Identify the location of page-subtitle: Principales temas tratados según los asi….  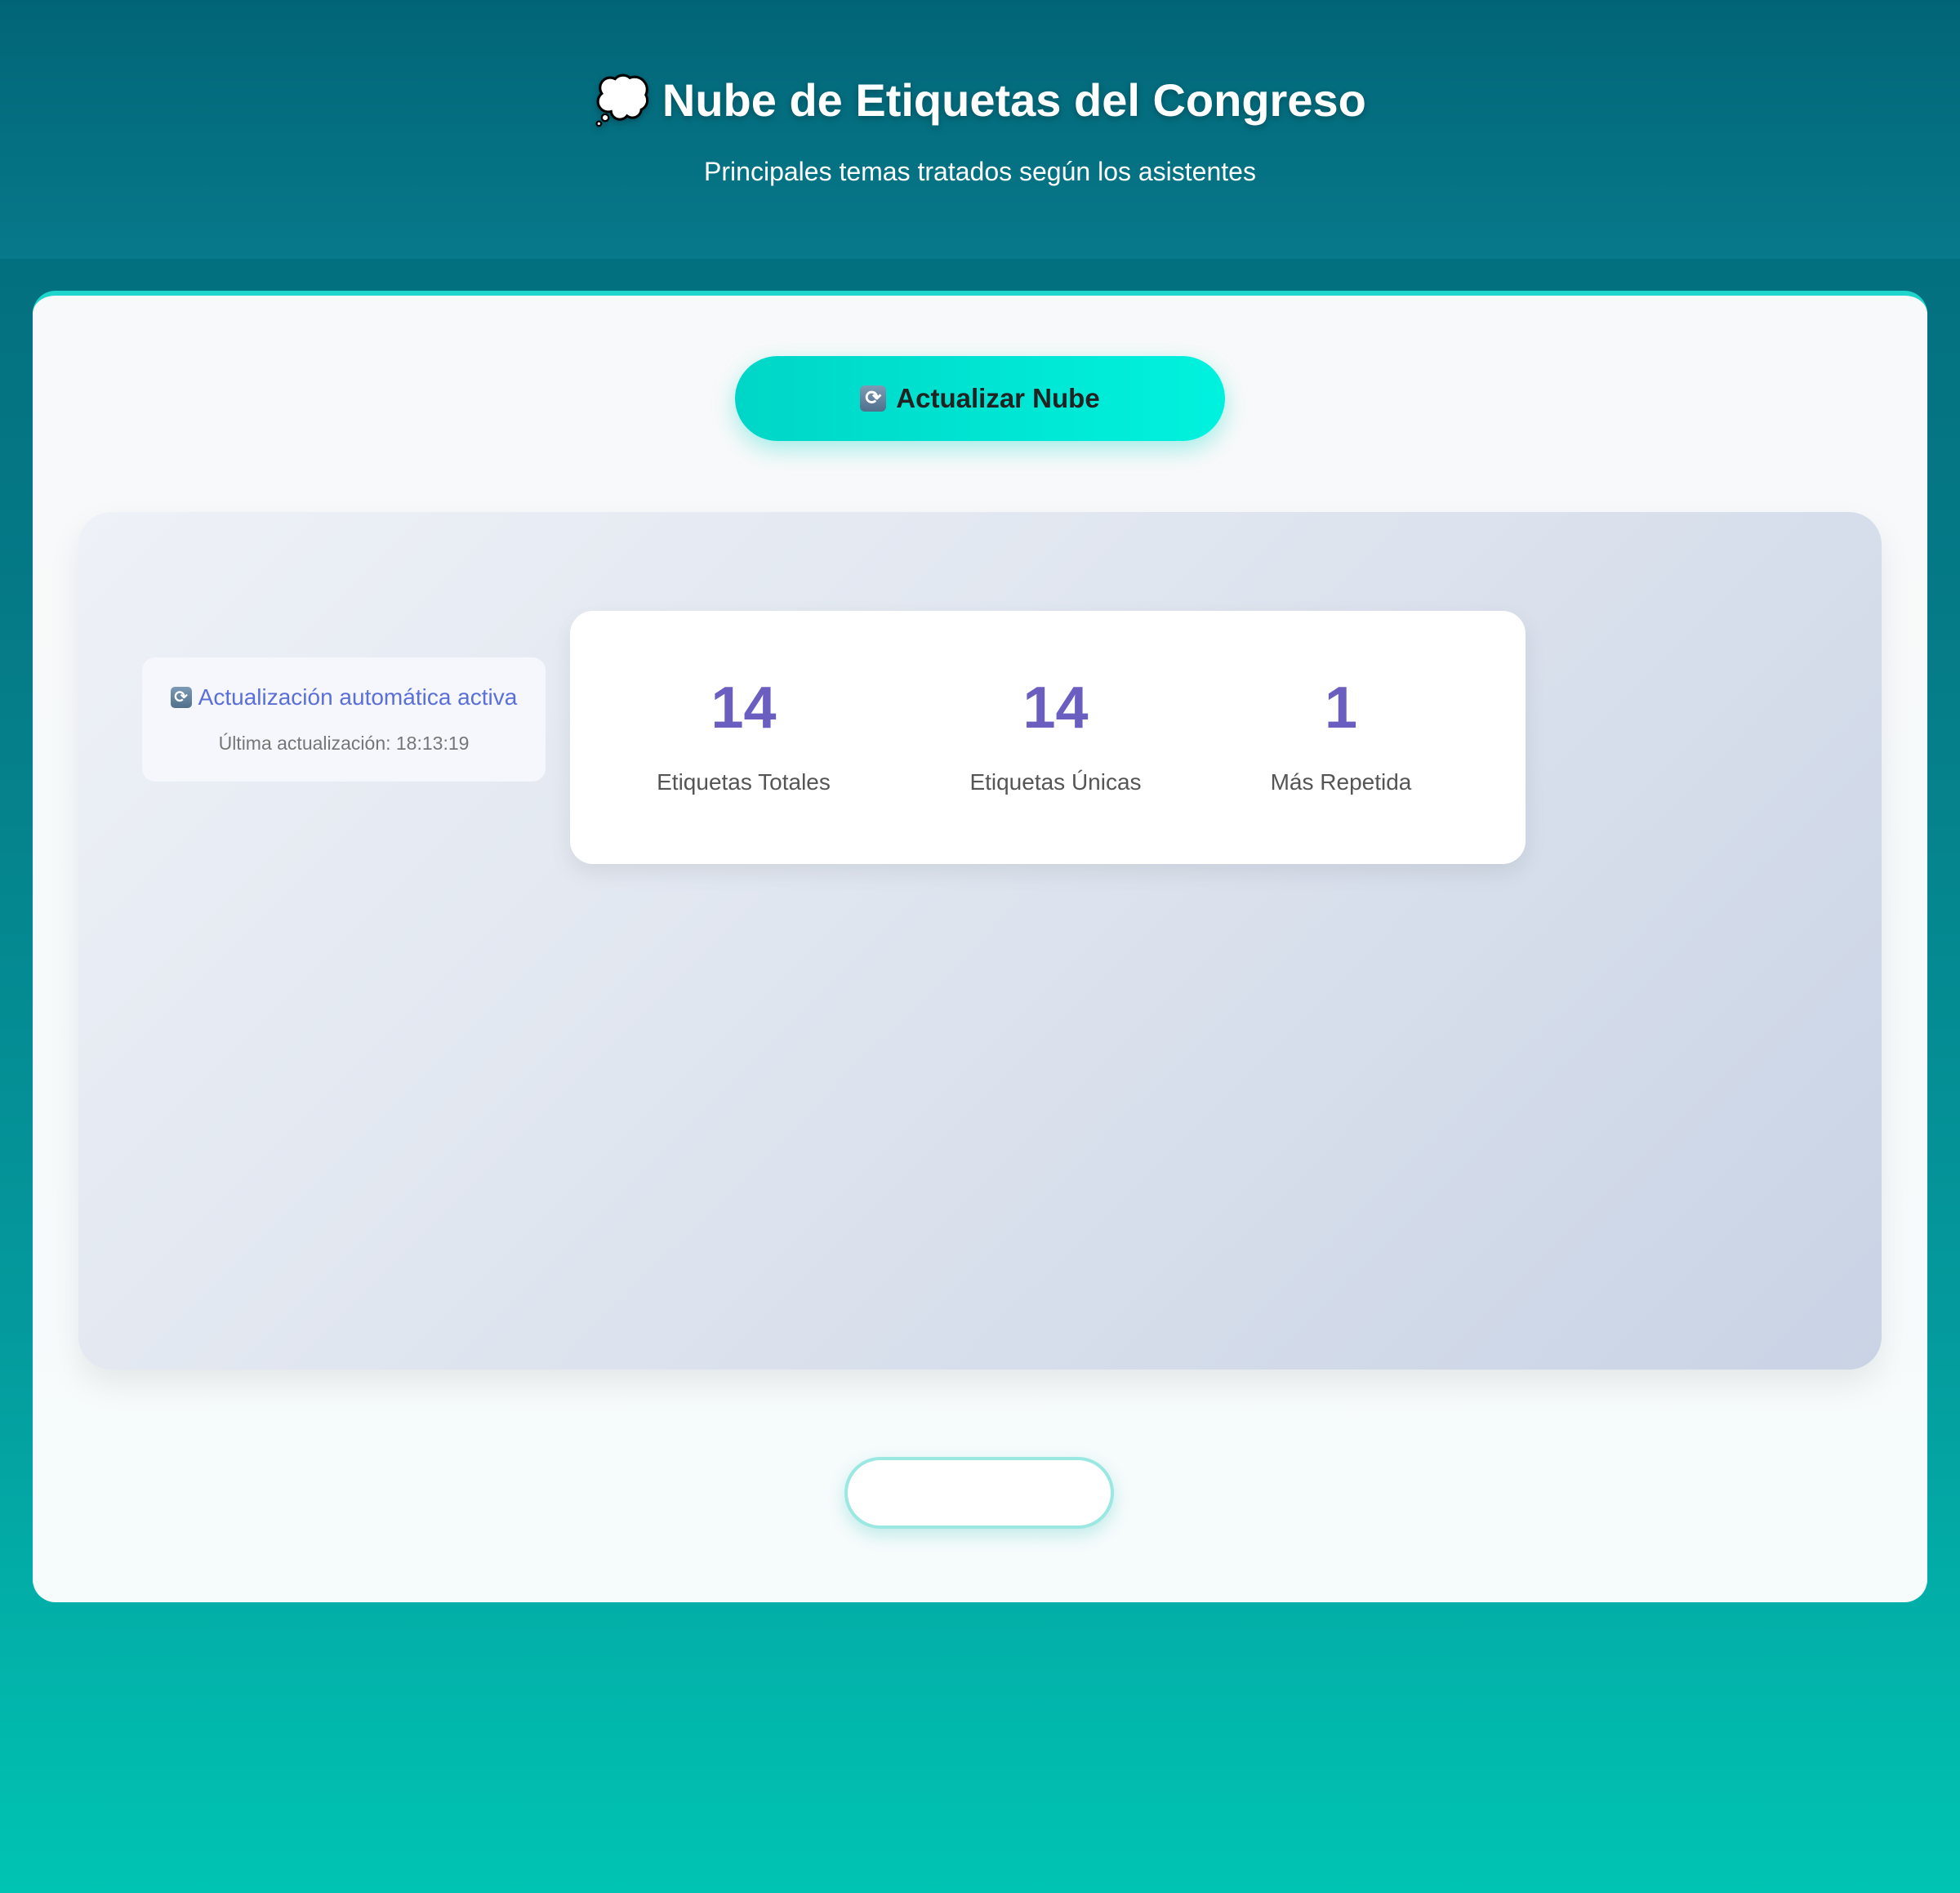
(980, 171).